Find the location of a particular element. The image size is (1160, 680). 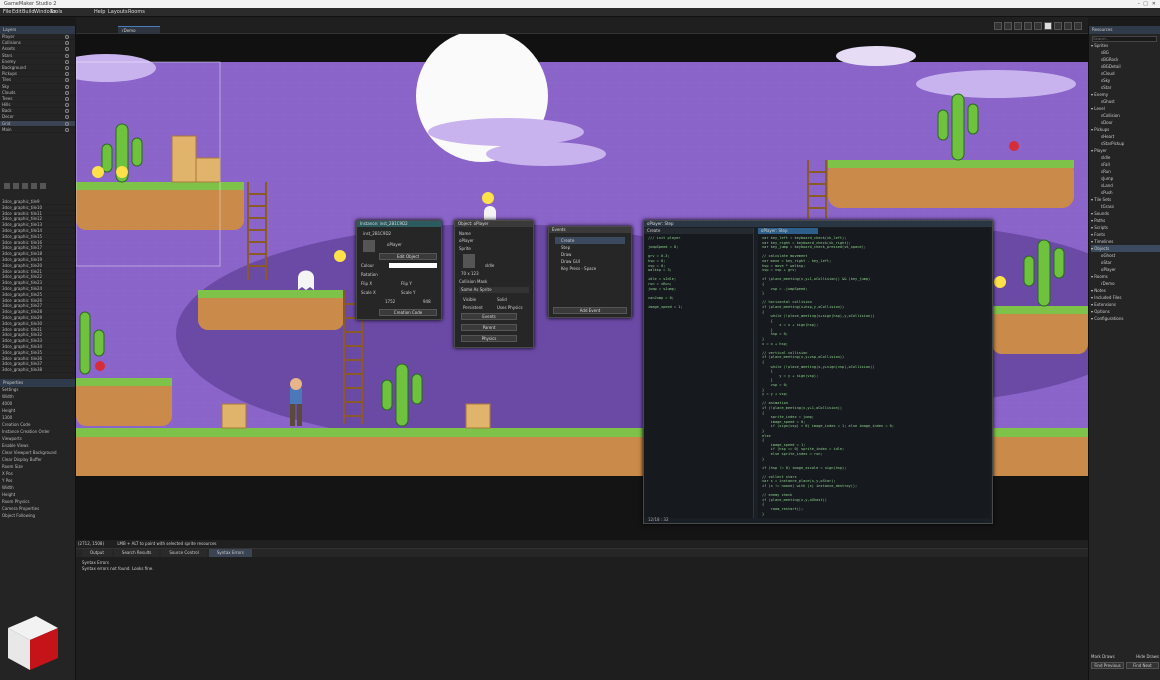

resource-group: ▾ Tile Sets is located at coordinates (1125, 199).